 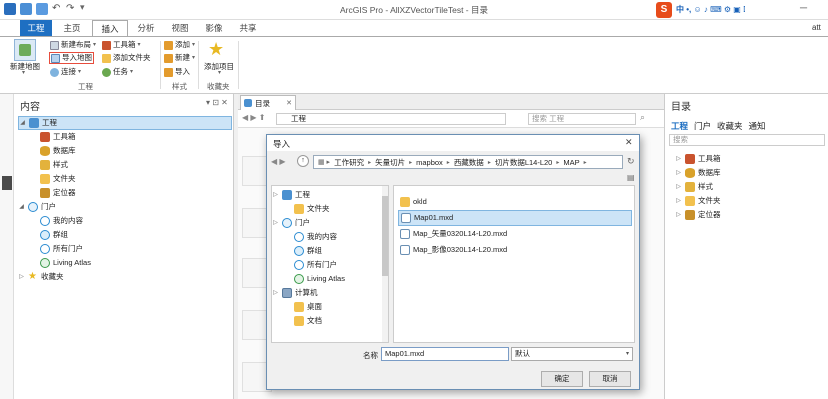 What do you see at coordinates (429, 162) in the screenshot?
I see `breadcrumb-segment: mapbox` at bounding box center [429, 162].